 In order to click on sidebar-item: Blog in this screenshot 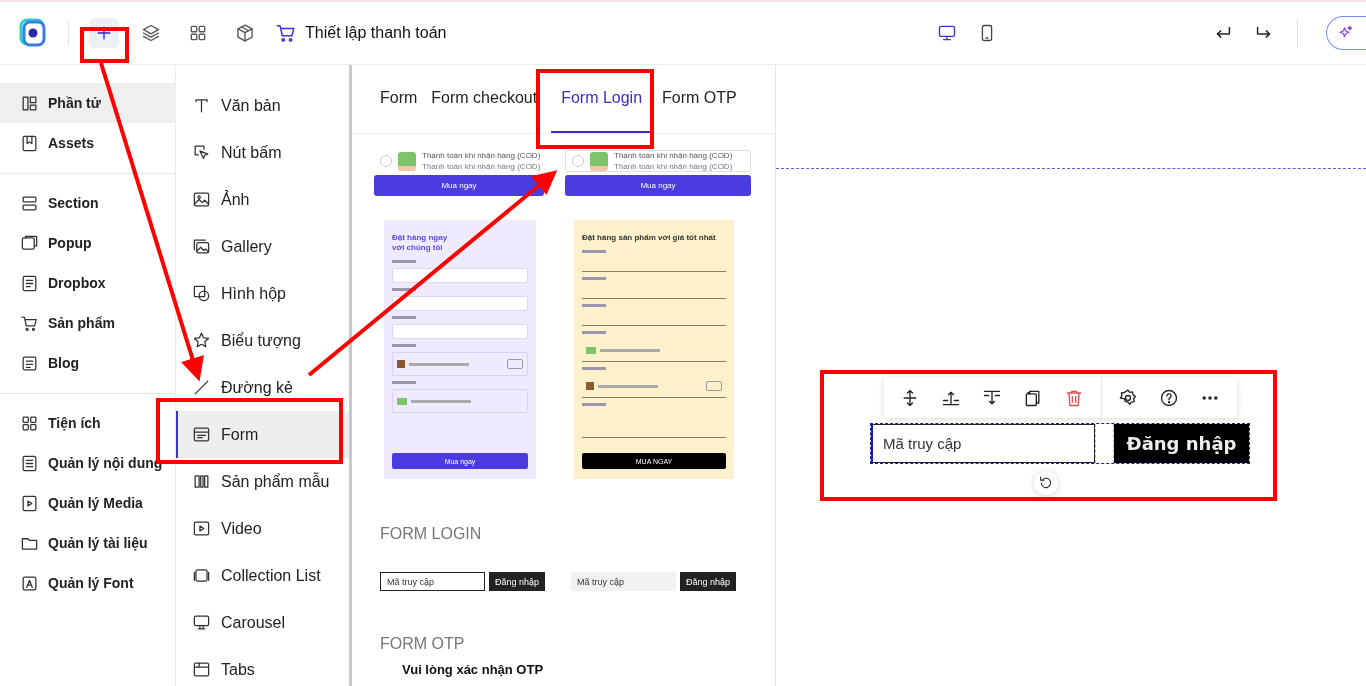, I will do `click(87, 363)`.